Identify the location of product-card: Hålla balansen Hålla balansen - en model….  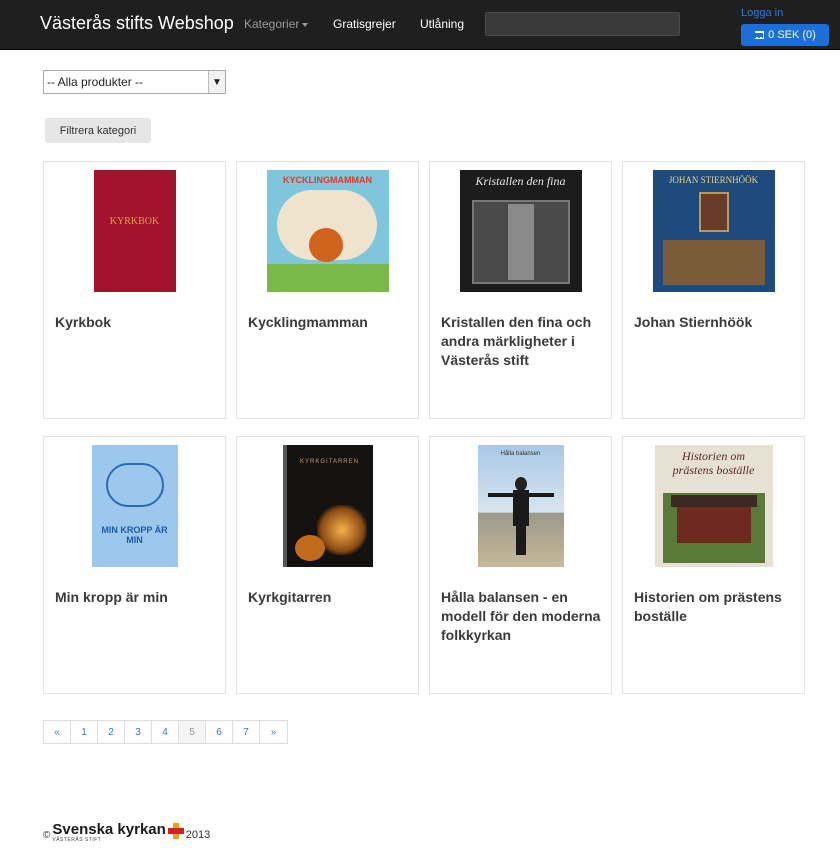
(520, 565).